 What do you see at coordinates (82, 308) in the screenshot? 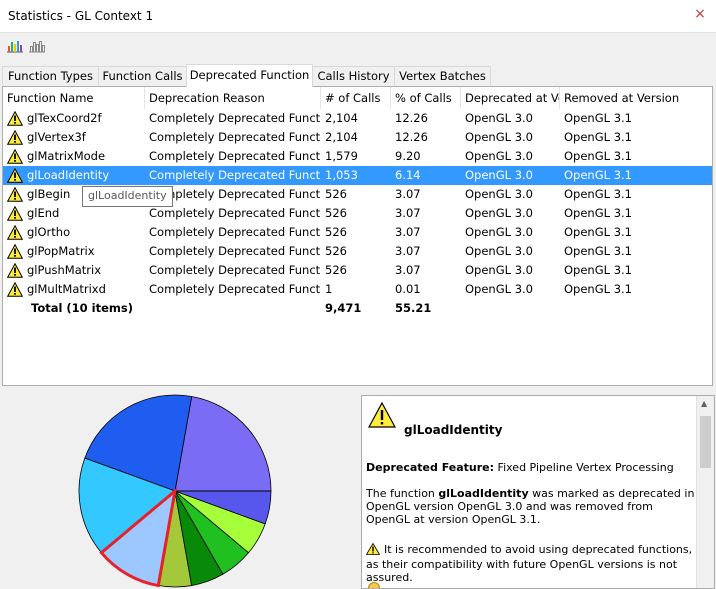
I see `total-label: Total (10 items)` at bounding box center [82, 308].